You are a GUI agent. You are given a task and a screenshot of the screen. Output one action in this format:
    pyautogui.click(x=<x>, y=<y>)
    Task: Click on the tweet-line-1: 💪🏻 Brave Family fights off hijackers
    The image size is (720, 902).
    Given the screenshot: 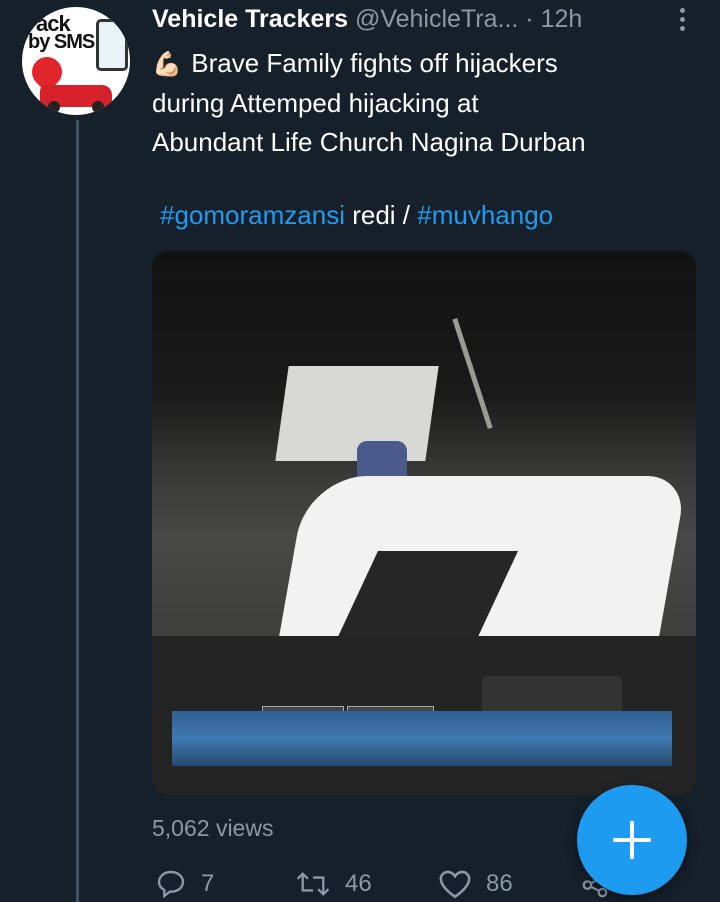 What is the action you would take?
    pyautogui.click(x=422, y=64)
    